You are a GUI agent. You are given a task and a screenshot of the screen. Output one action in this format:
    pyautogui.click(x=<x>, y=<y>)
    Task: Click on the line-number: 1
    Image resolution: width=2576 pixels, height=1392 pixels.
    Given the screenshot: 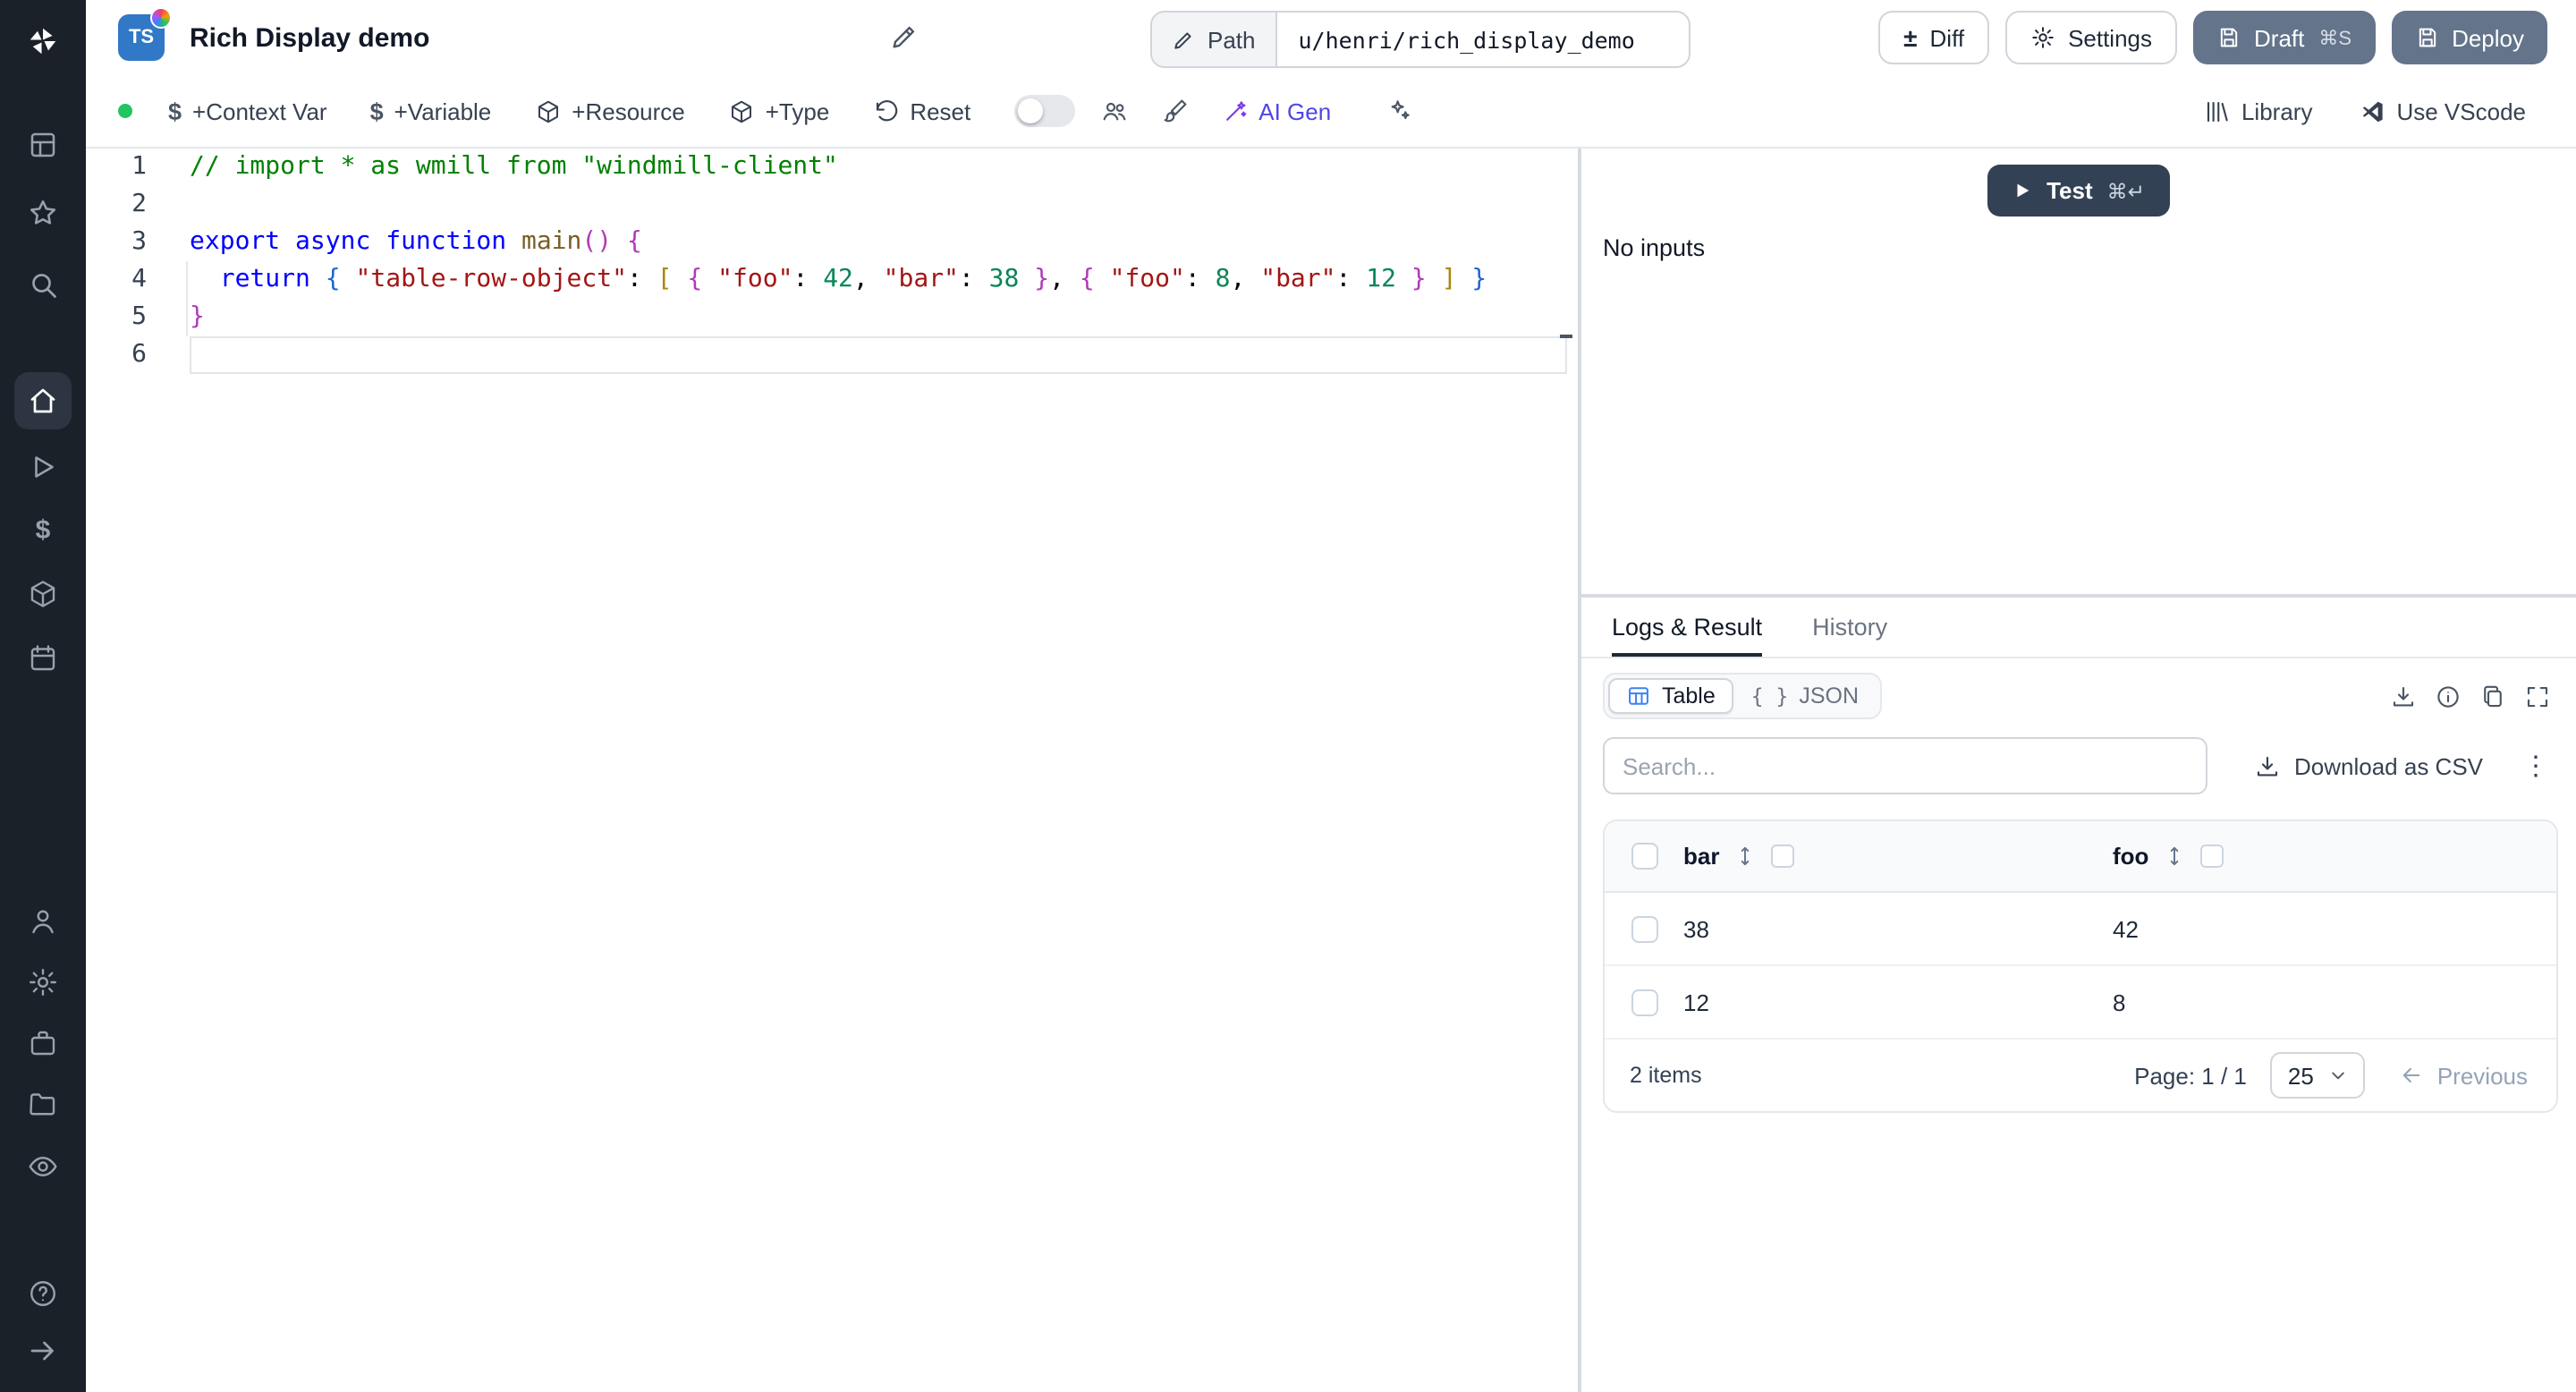 What is the action you would take?
    pyautogui.click(x=116, y=167)
    